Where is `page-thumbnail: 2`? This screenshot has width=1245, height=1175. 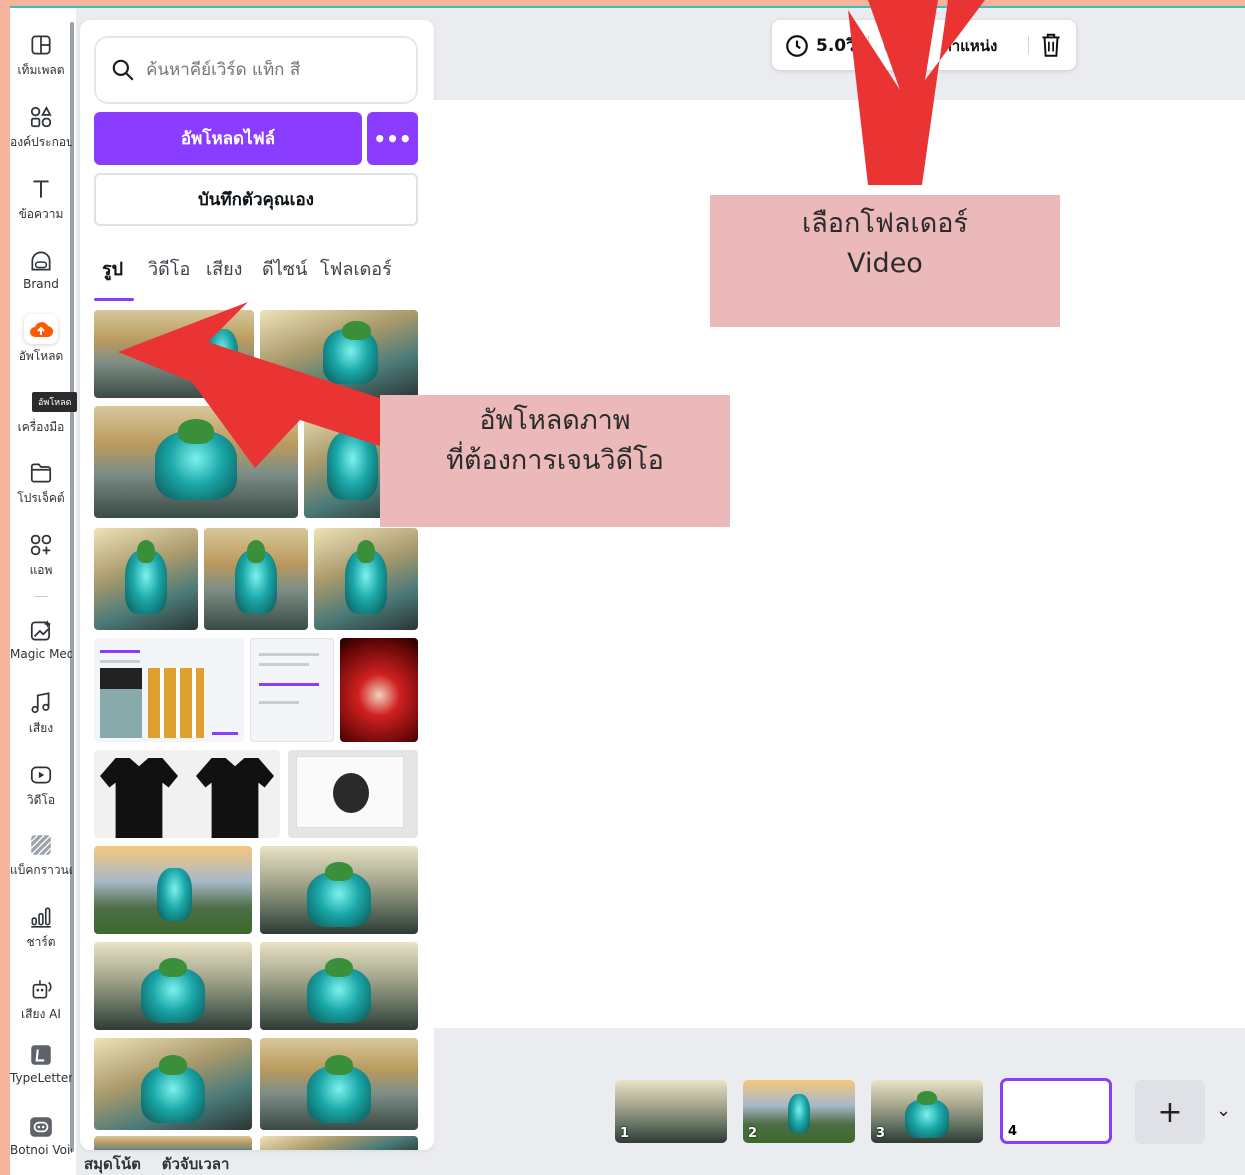
page-thumbnail: 2 is located at coordinates (799, 1111).